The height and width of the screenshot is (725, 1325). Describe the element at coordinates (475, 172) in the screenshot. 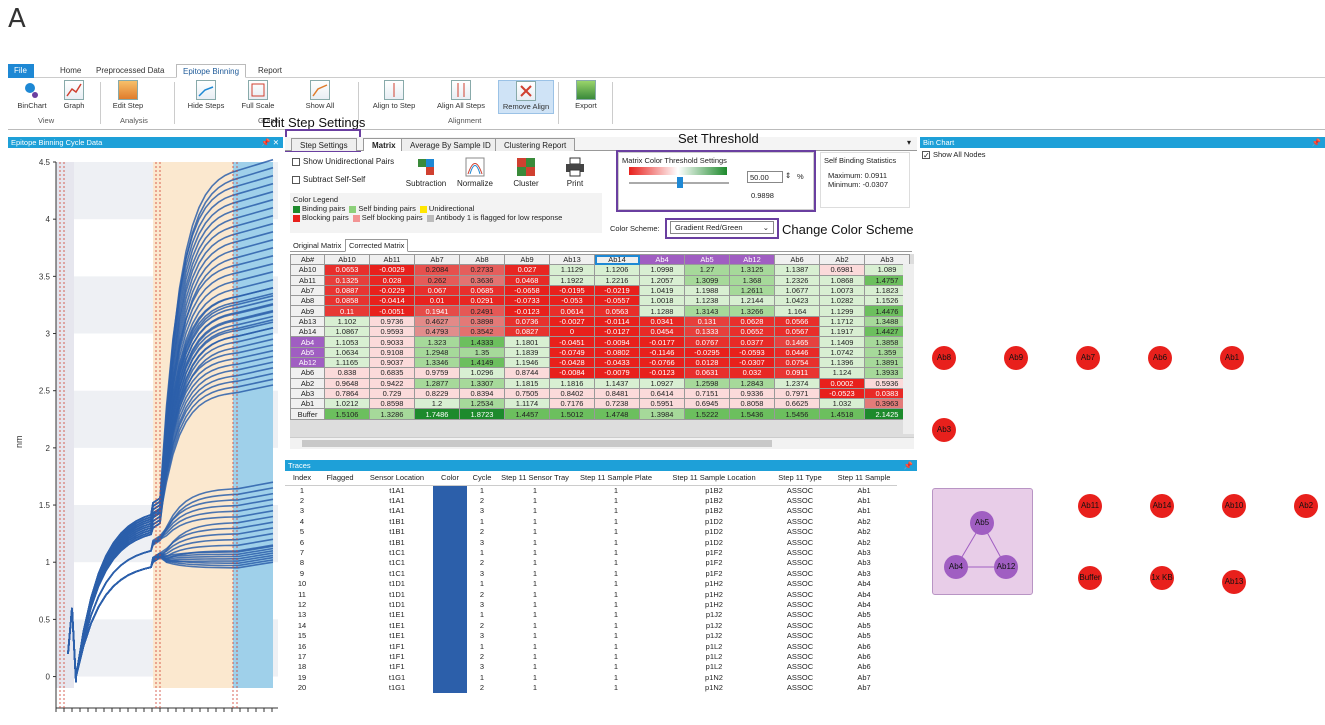

I see `normalize-button: Normalize` at that location.